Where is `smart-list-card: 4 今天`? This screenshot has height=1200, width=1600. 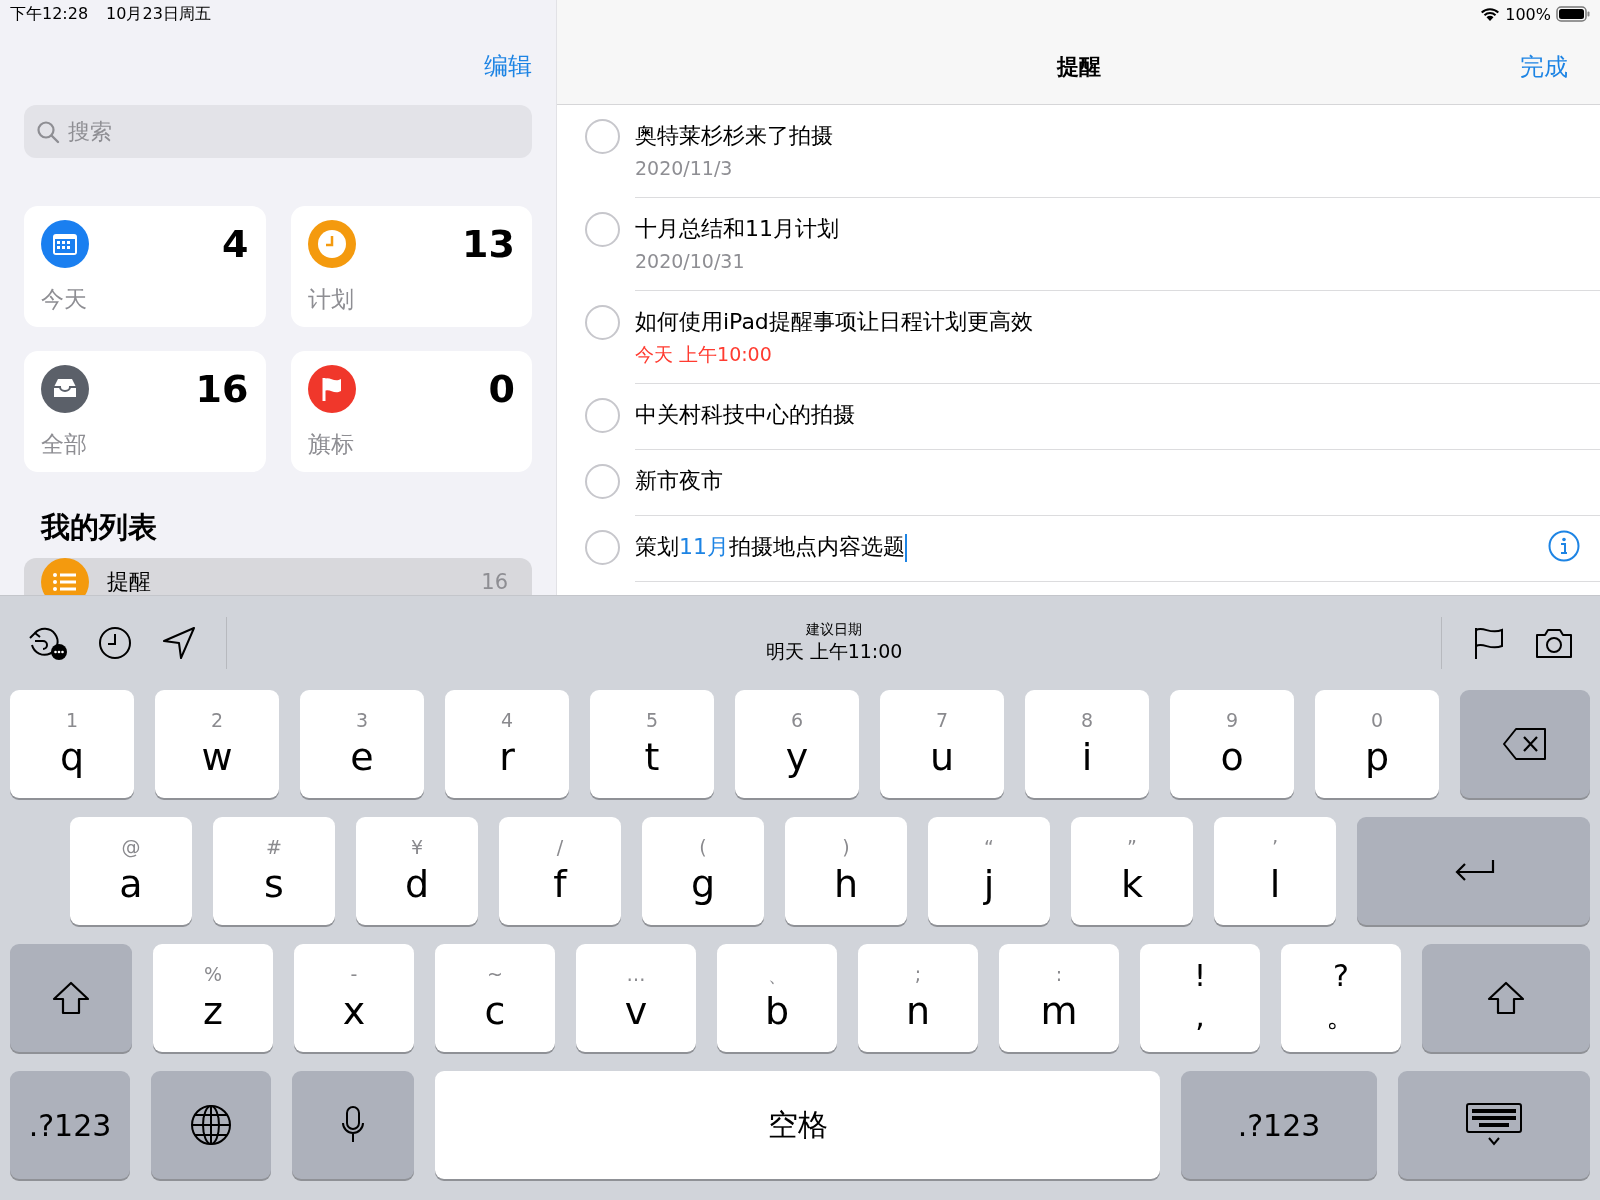 smart-list-card: 4 今天 is located at coordinates (145, 266).